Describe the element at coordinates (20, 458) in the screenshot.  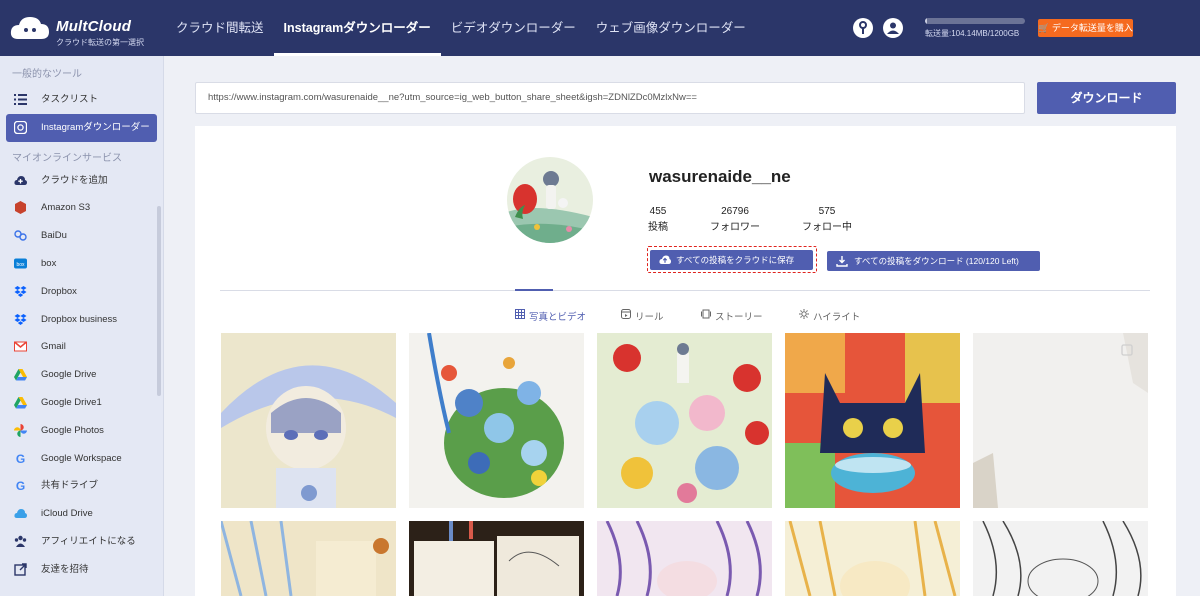
I see `google-workspace-icon: G` at that location.